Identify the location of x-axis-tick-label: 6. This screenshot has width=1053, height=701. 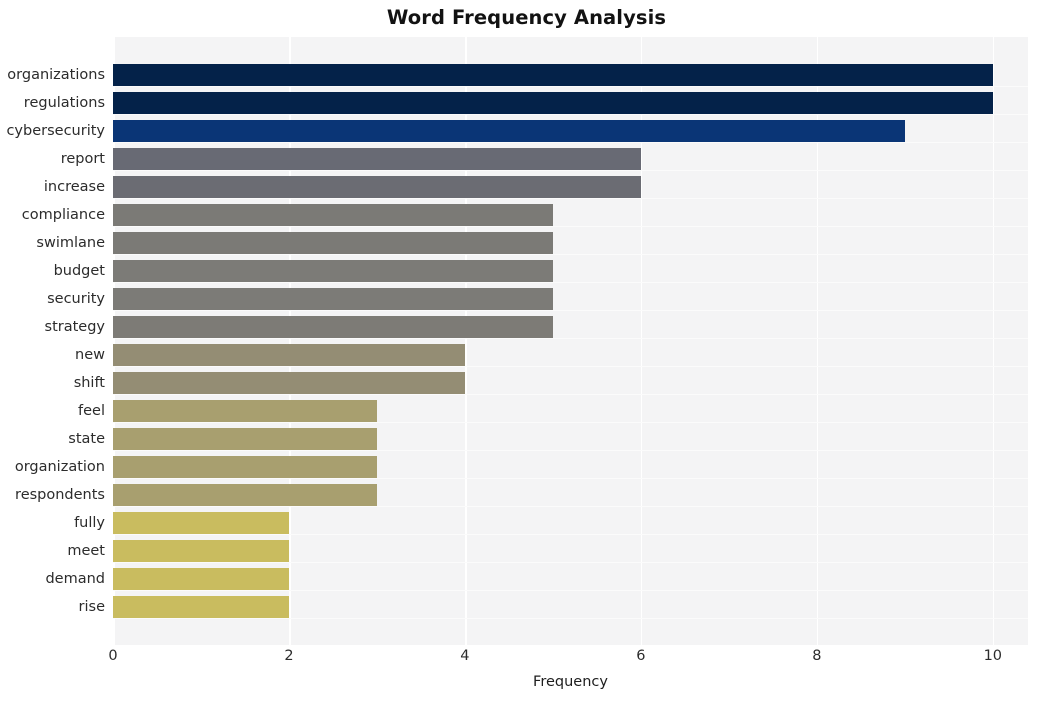
(641, 656).